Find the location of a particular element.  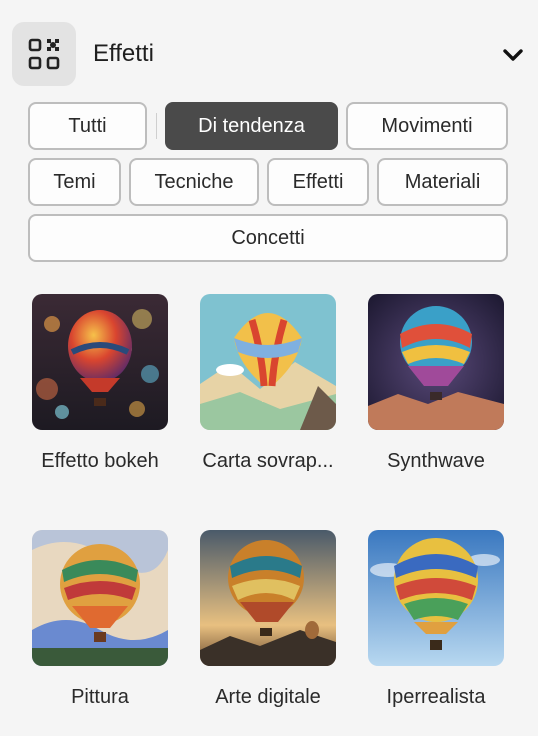

filter-chip-materiali: Materiali is located at coordinates (442, 182).